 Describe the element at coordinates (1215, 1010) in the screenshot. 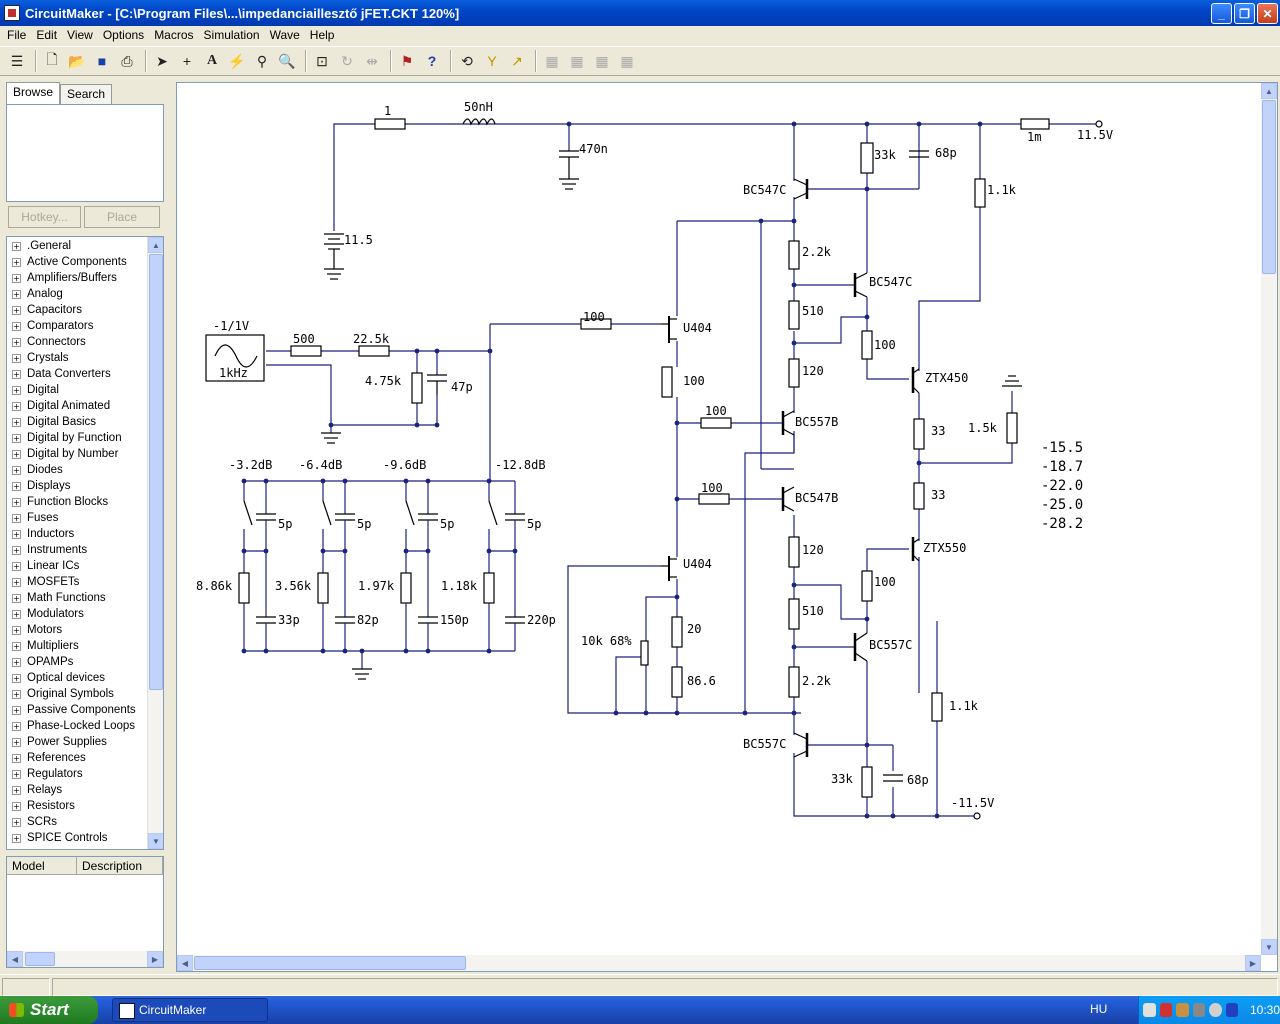

I see `update-icon` at that location.